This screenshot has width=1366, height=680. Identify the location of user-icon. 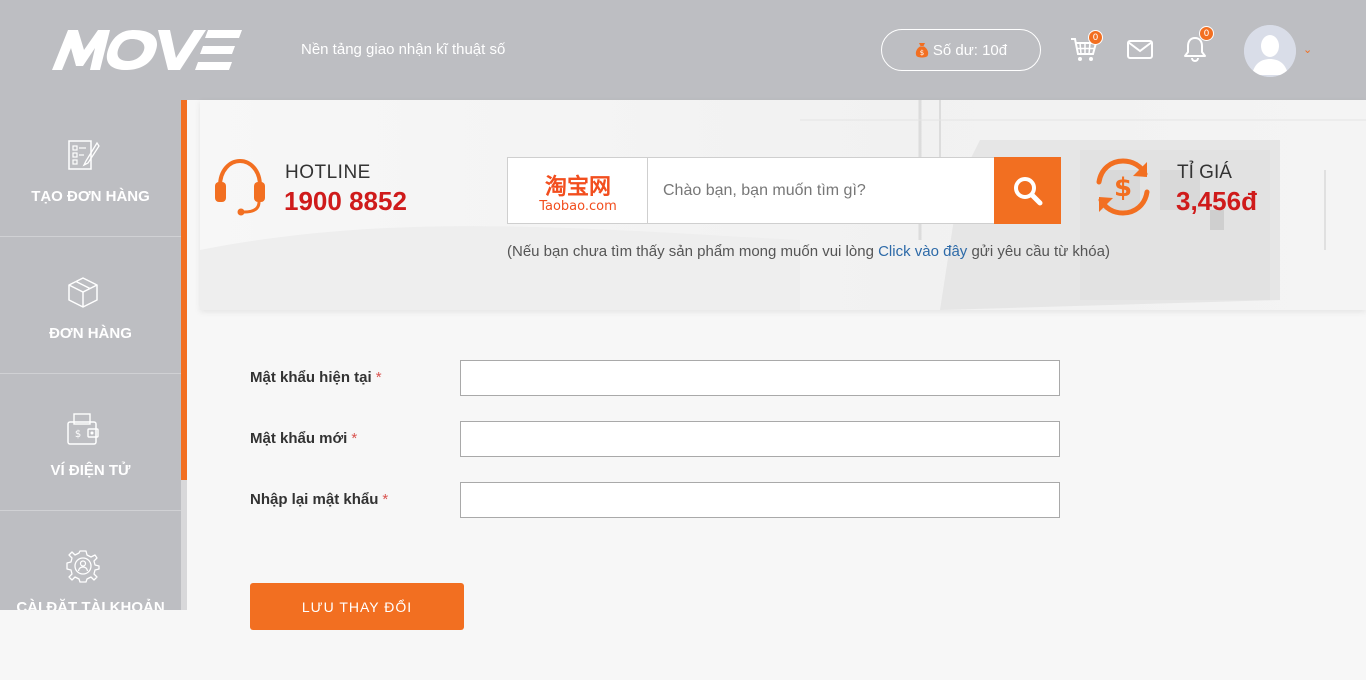
(1270, 51).